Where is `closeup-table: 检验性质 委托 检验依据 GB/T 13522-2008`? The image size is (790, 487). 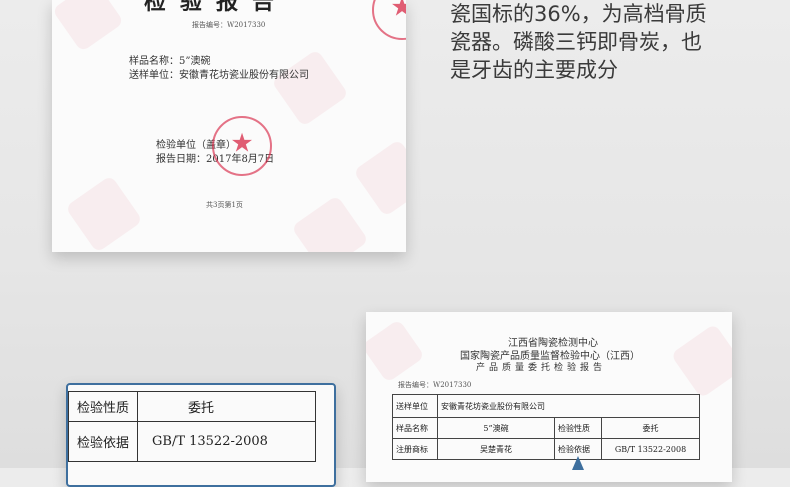
closeup-table: 检验性质 委托 检验依据 GB/T 13522-2008 is located at coordinates (192, 426).